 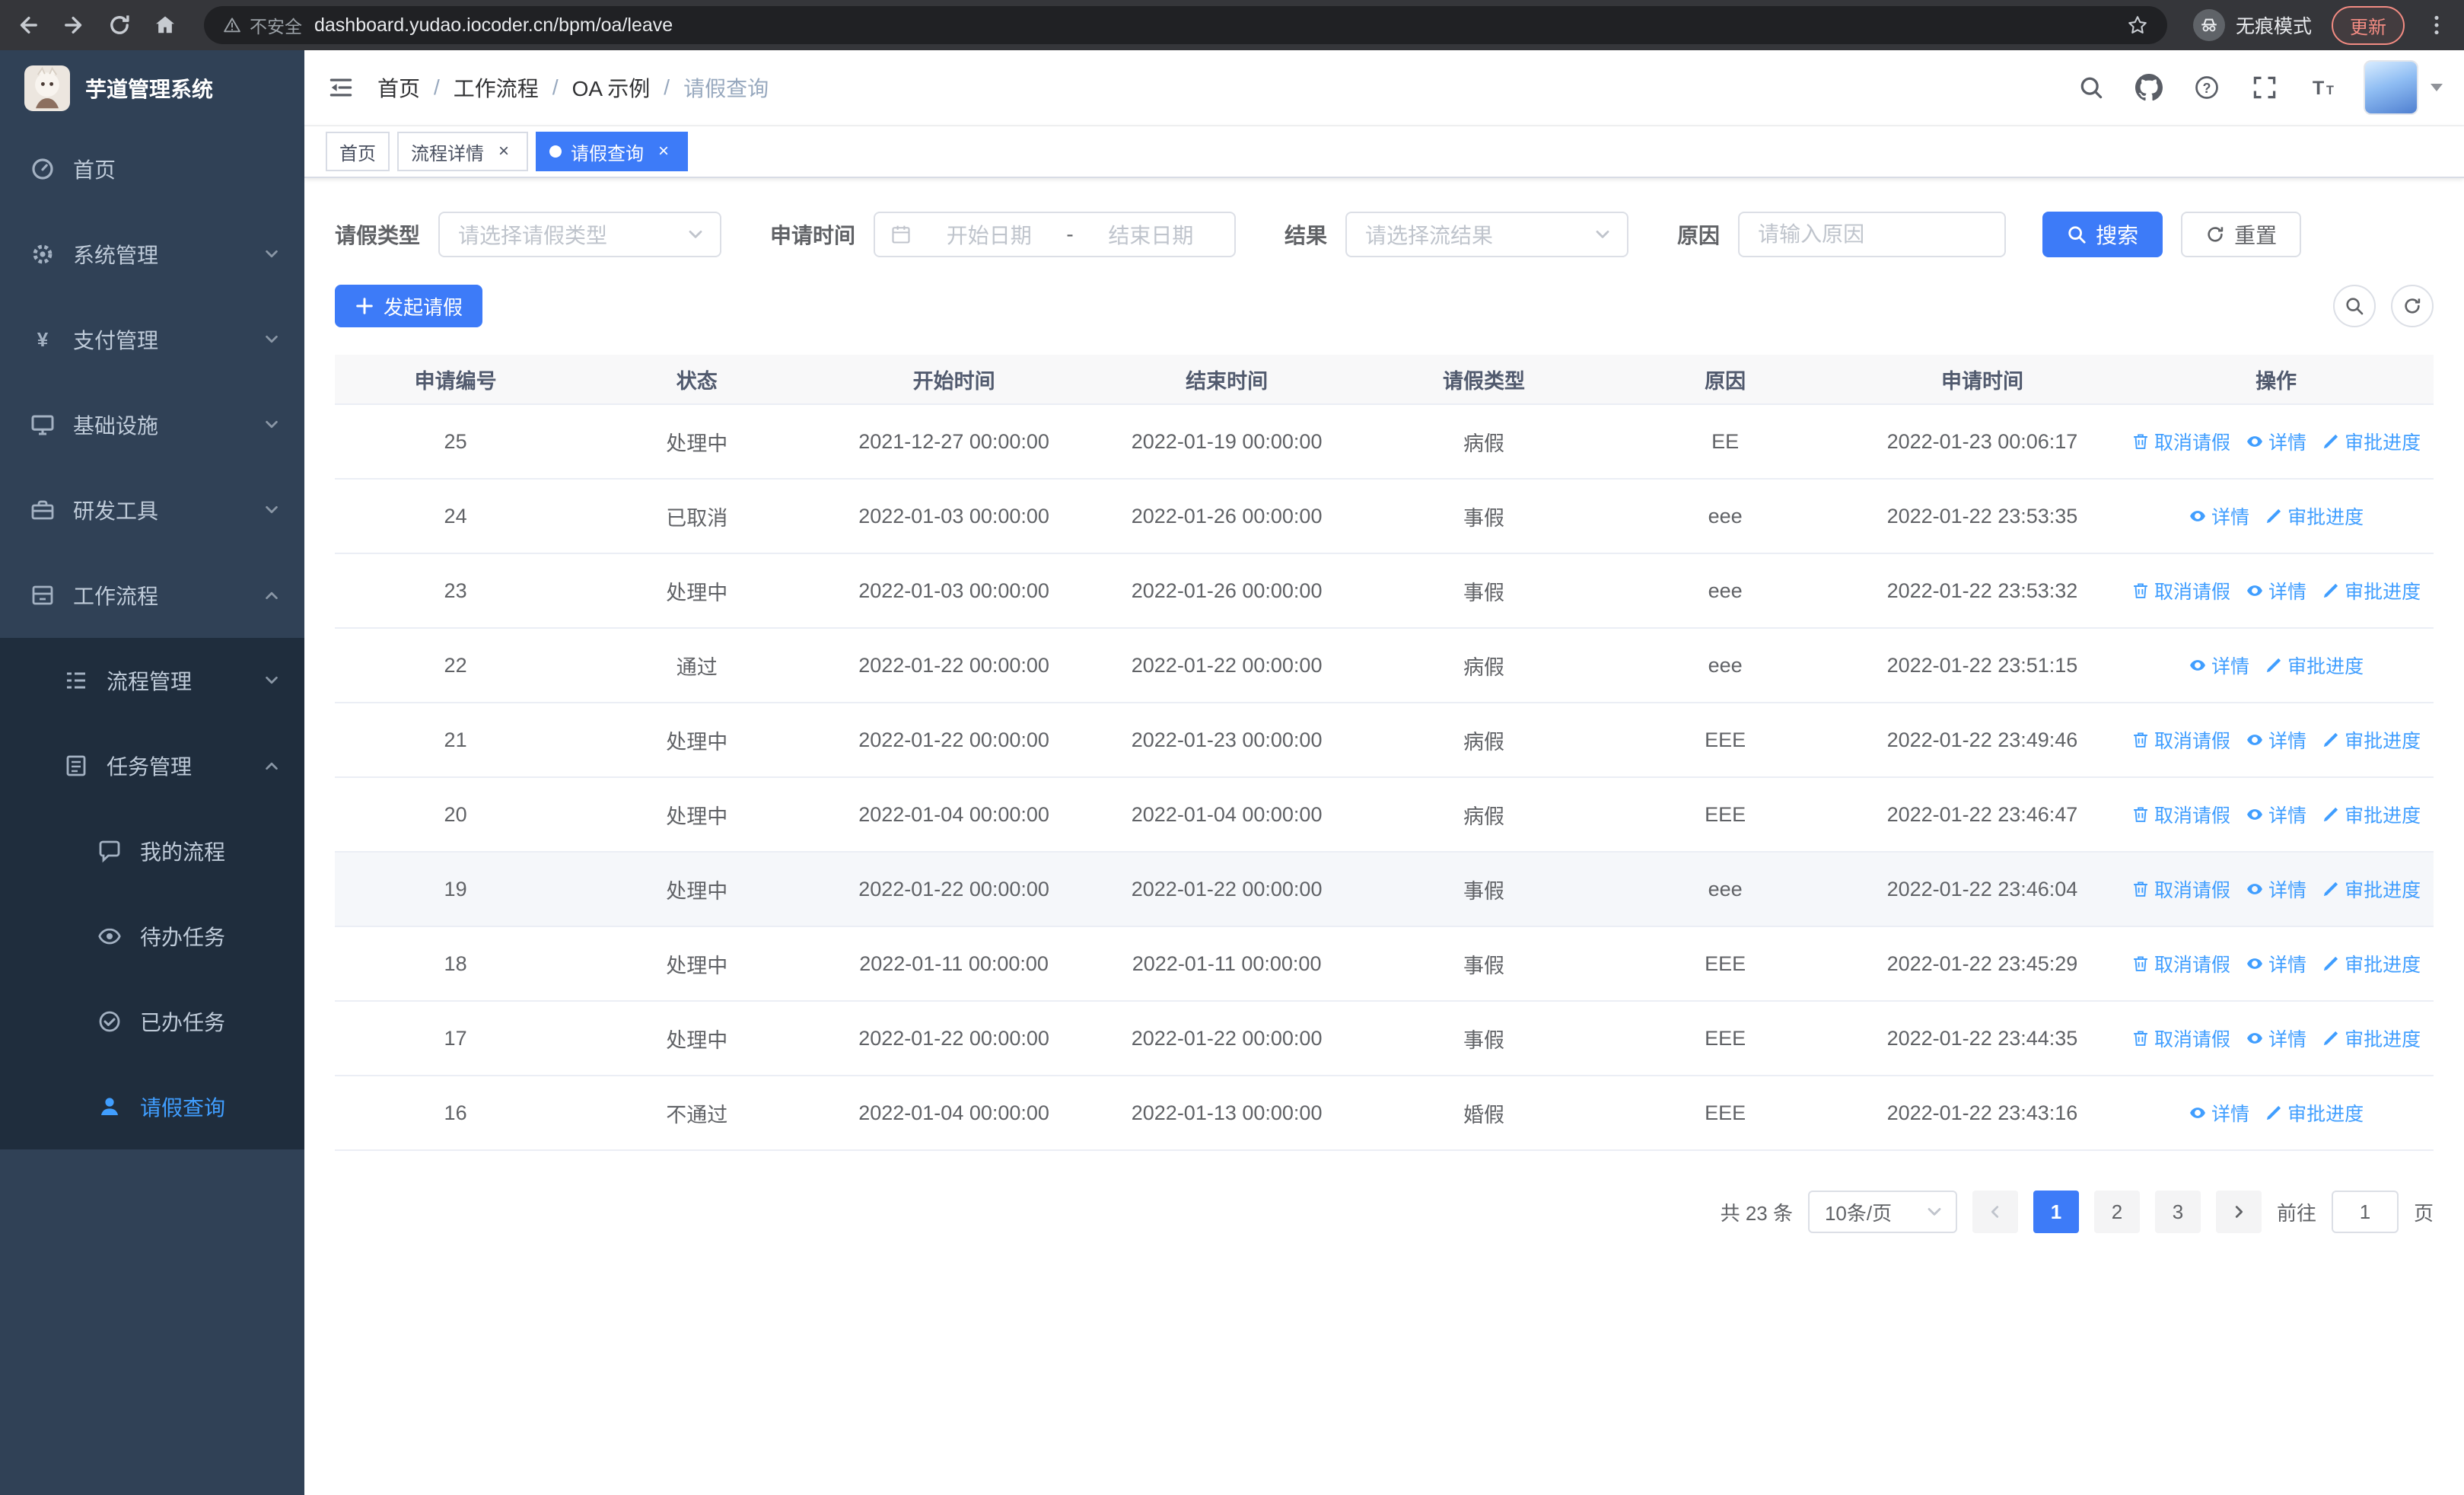 What do you see at coordinates (152, 169) in the screenshot?
I see `sidebar-item-home: 首页` at bounding box center [152, 169].